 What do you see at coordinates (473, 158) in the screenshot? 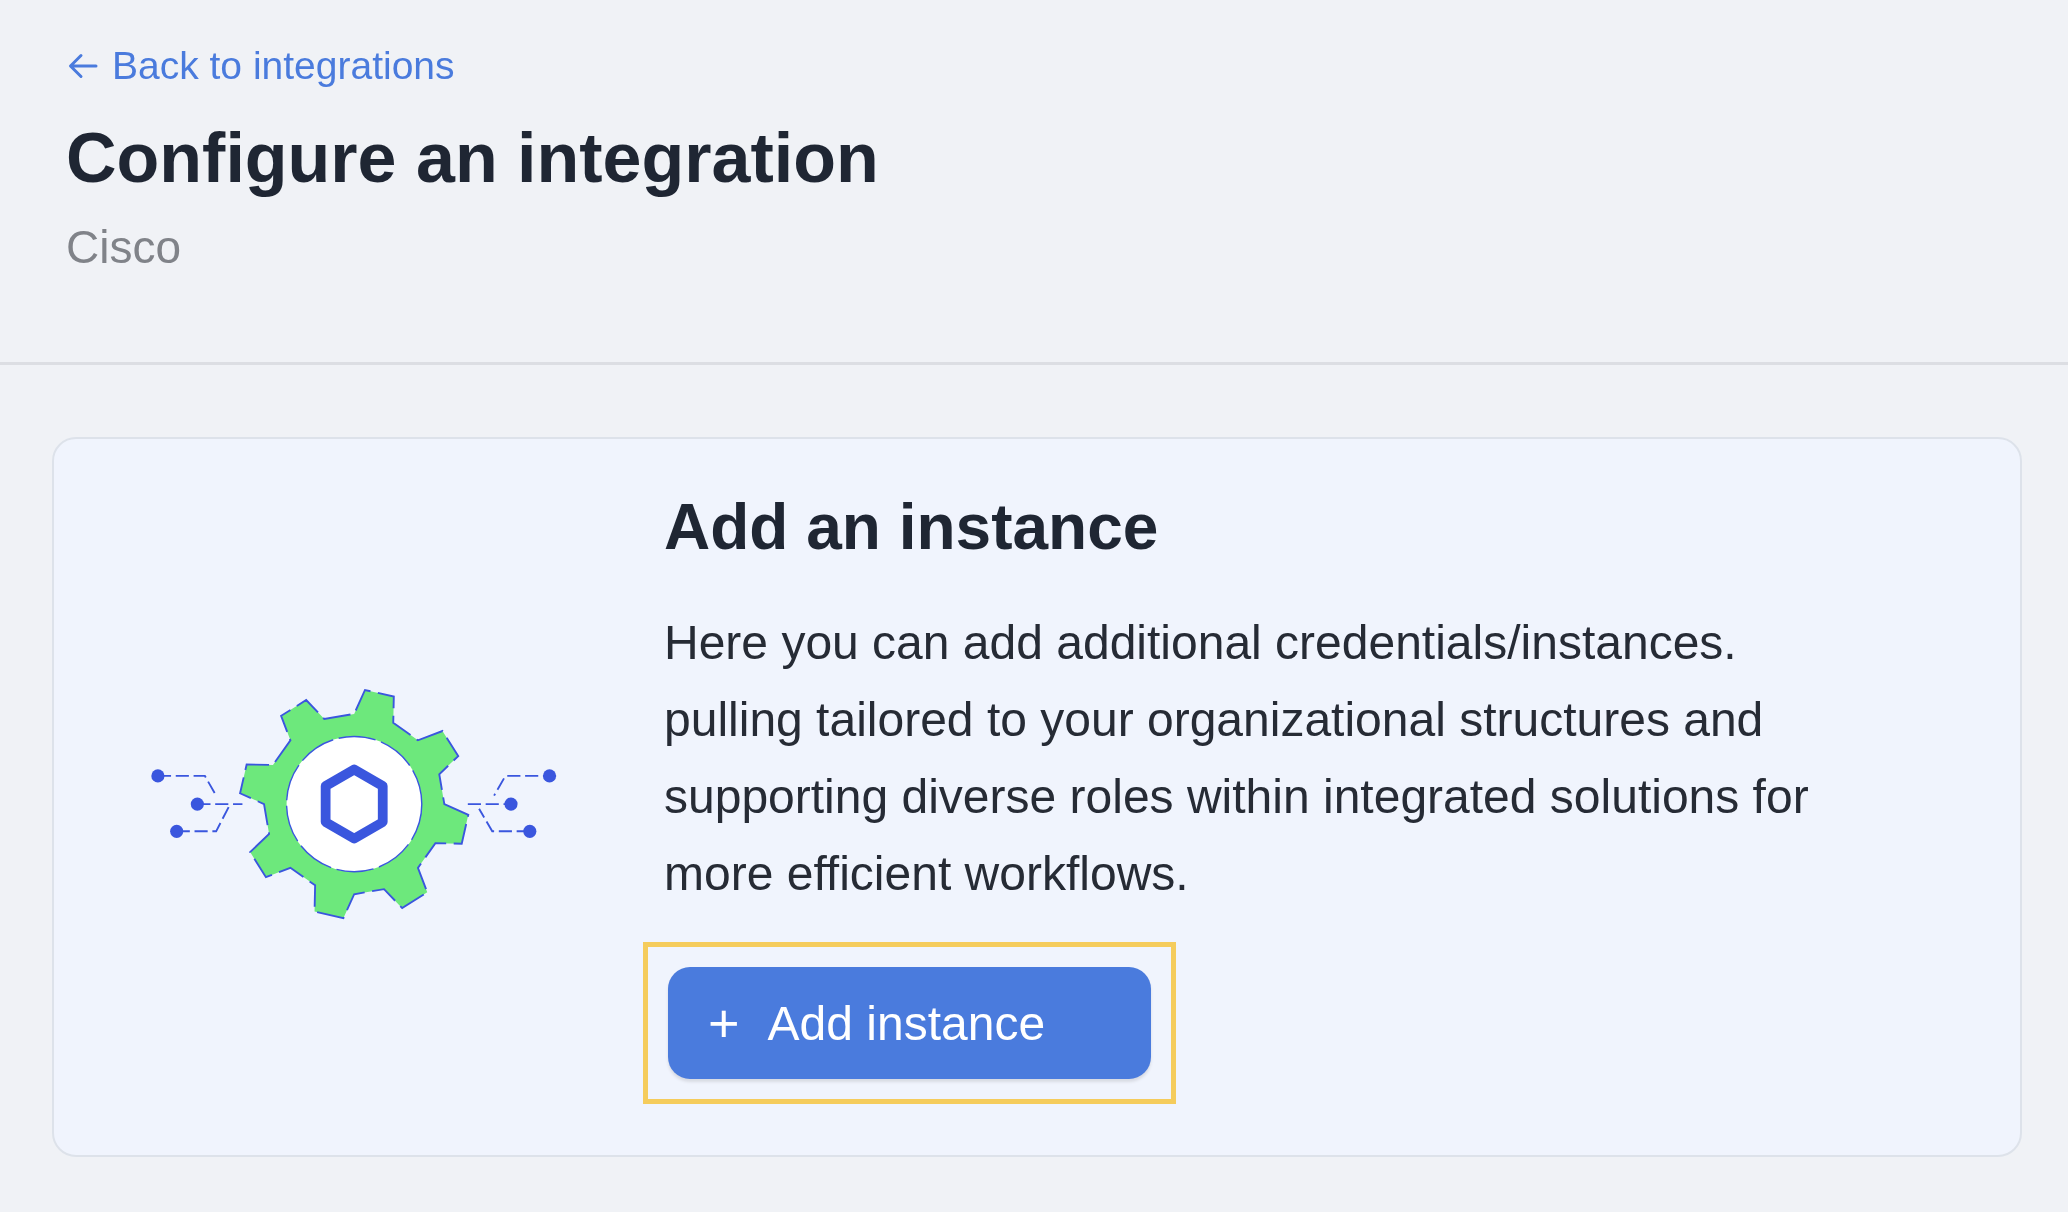
I see `page-title: Configure an integration` at bounding box center [473, 158].